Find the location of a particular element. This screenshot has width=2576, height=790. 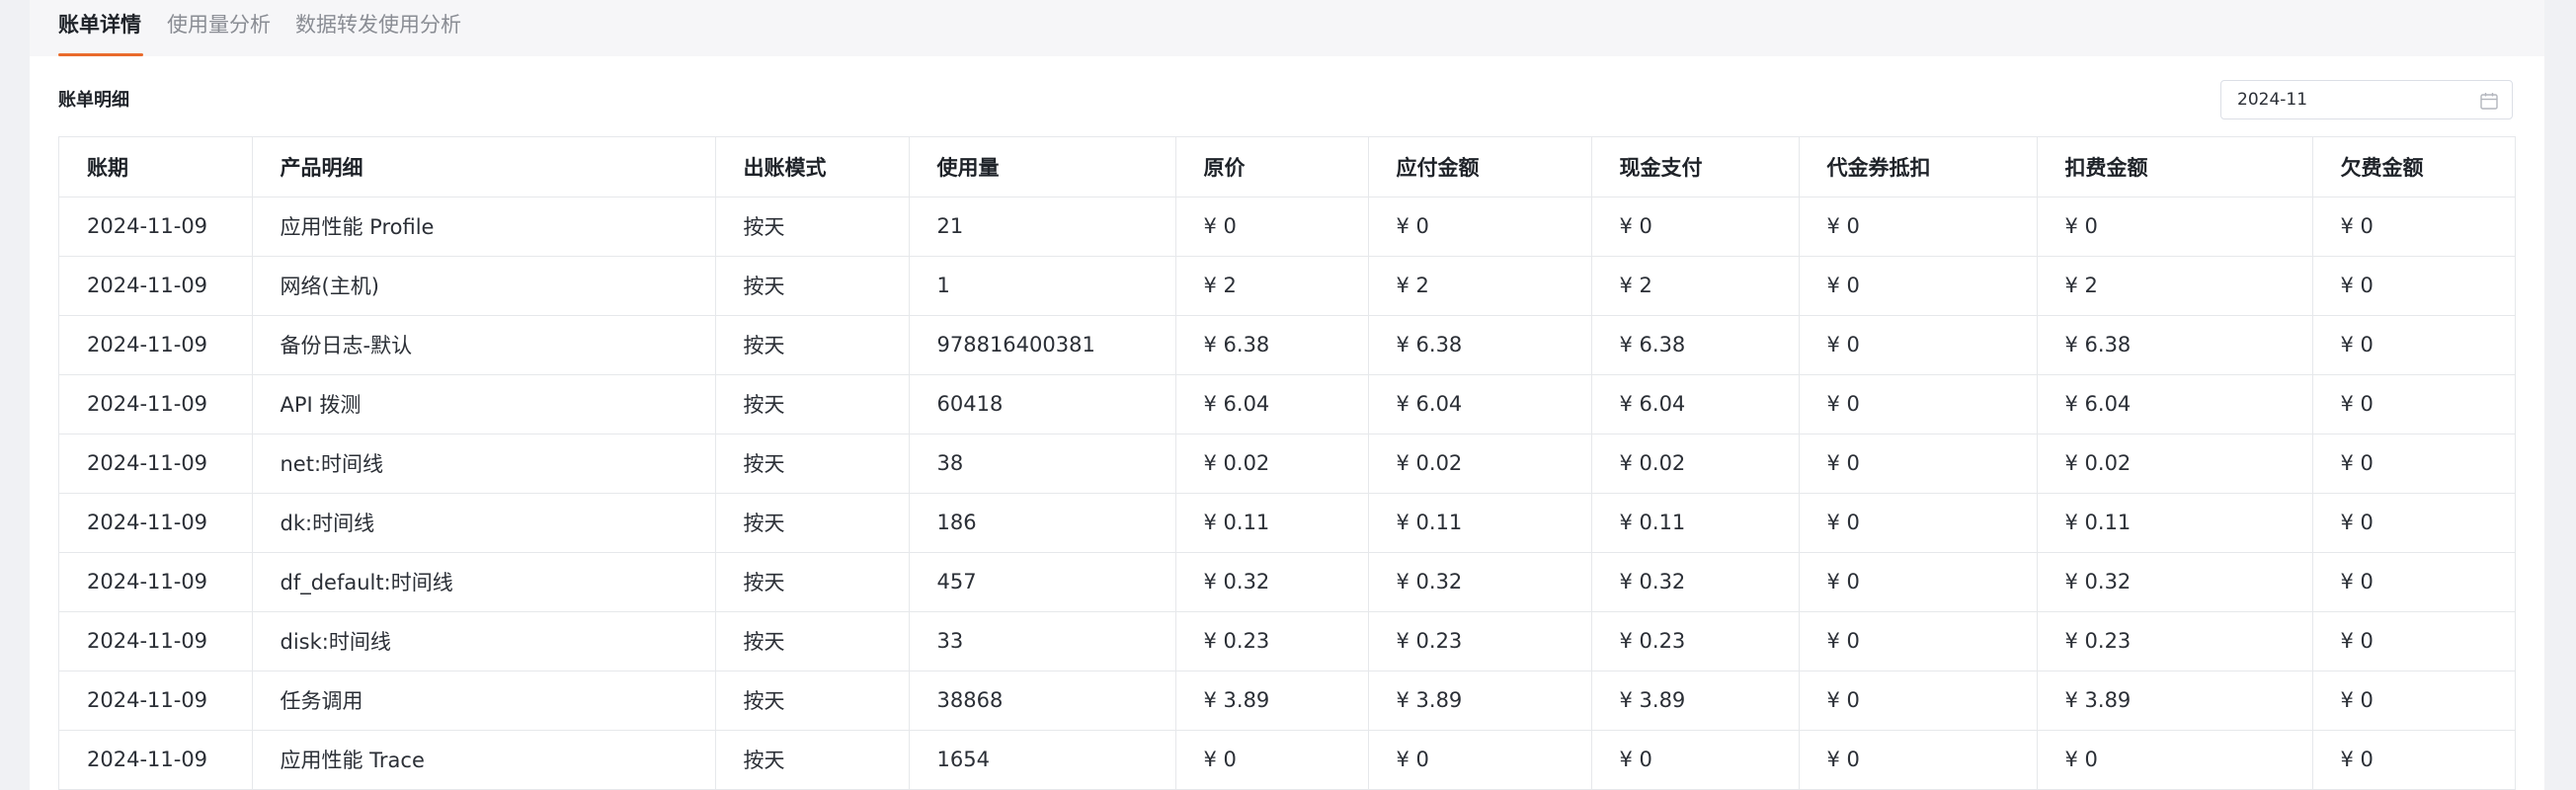

column-product-detail-cell: 任务调用 is located at coordinates (484, 701).